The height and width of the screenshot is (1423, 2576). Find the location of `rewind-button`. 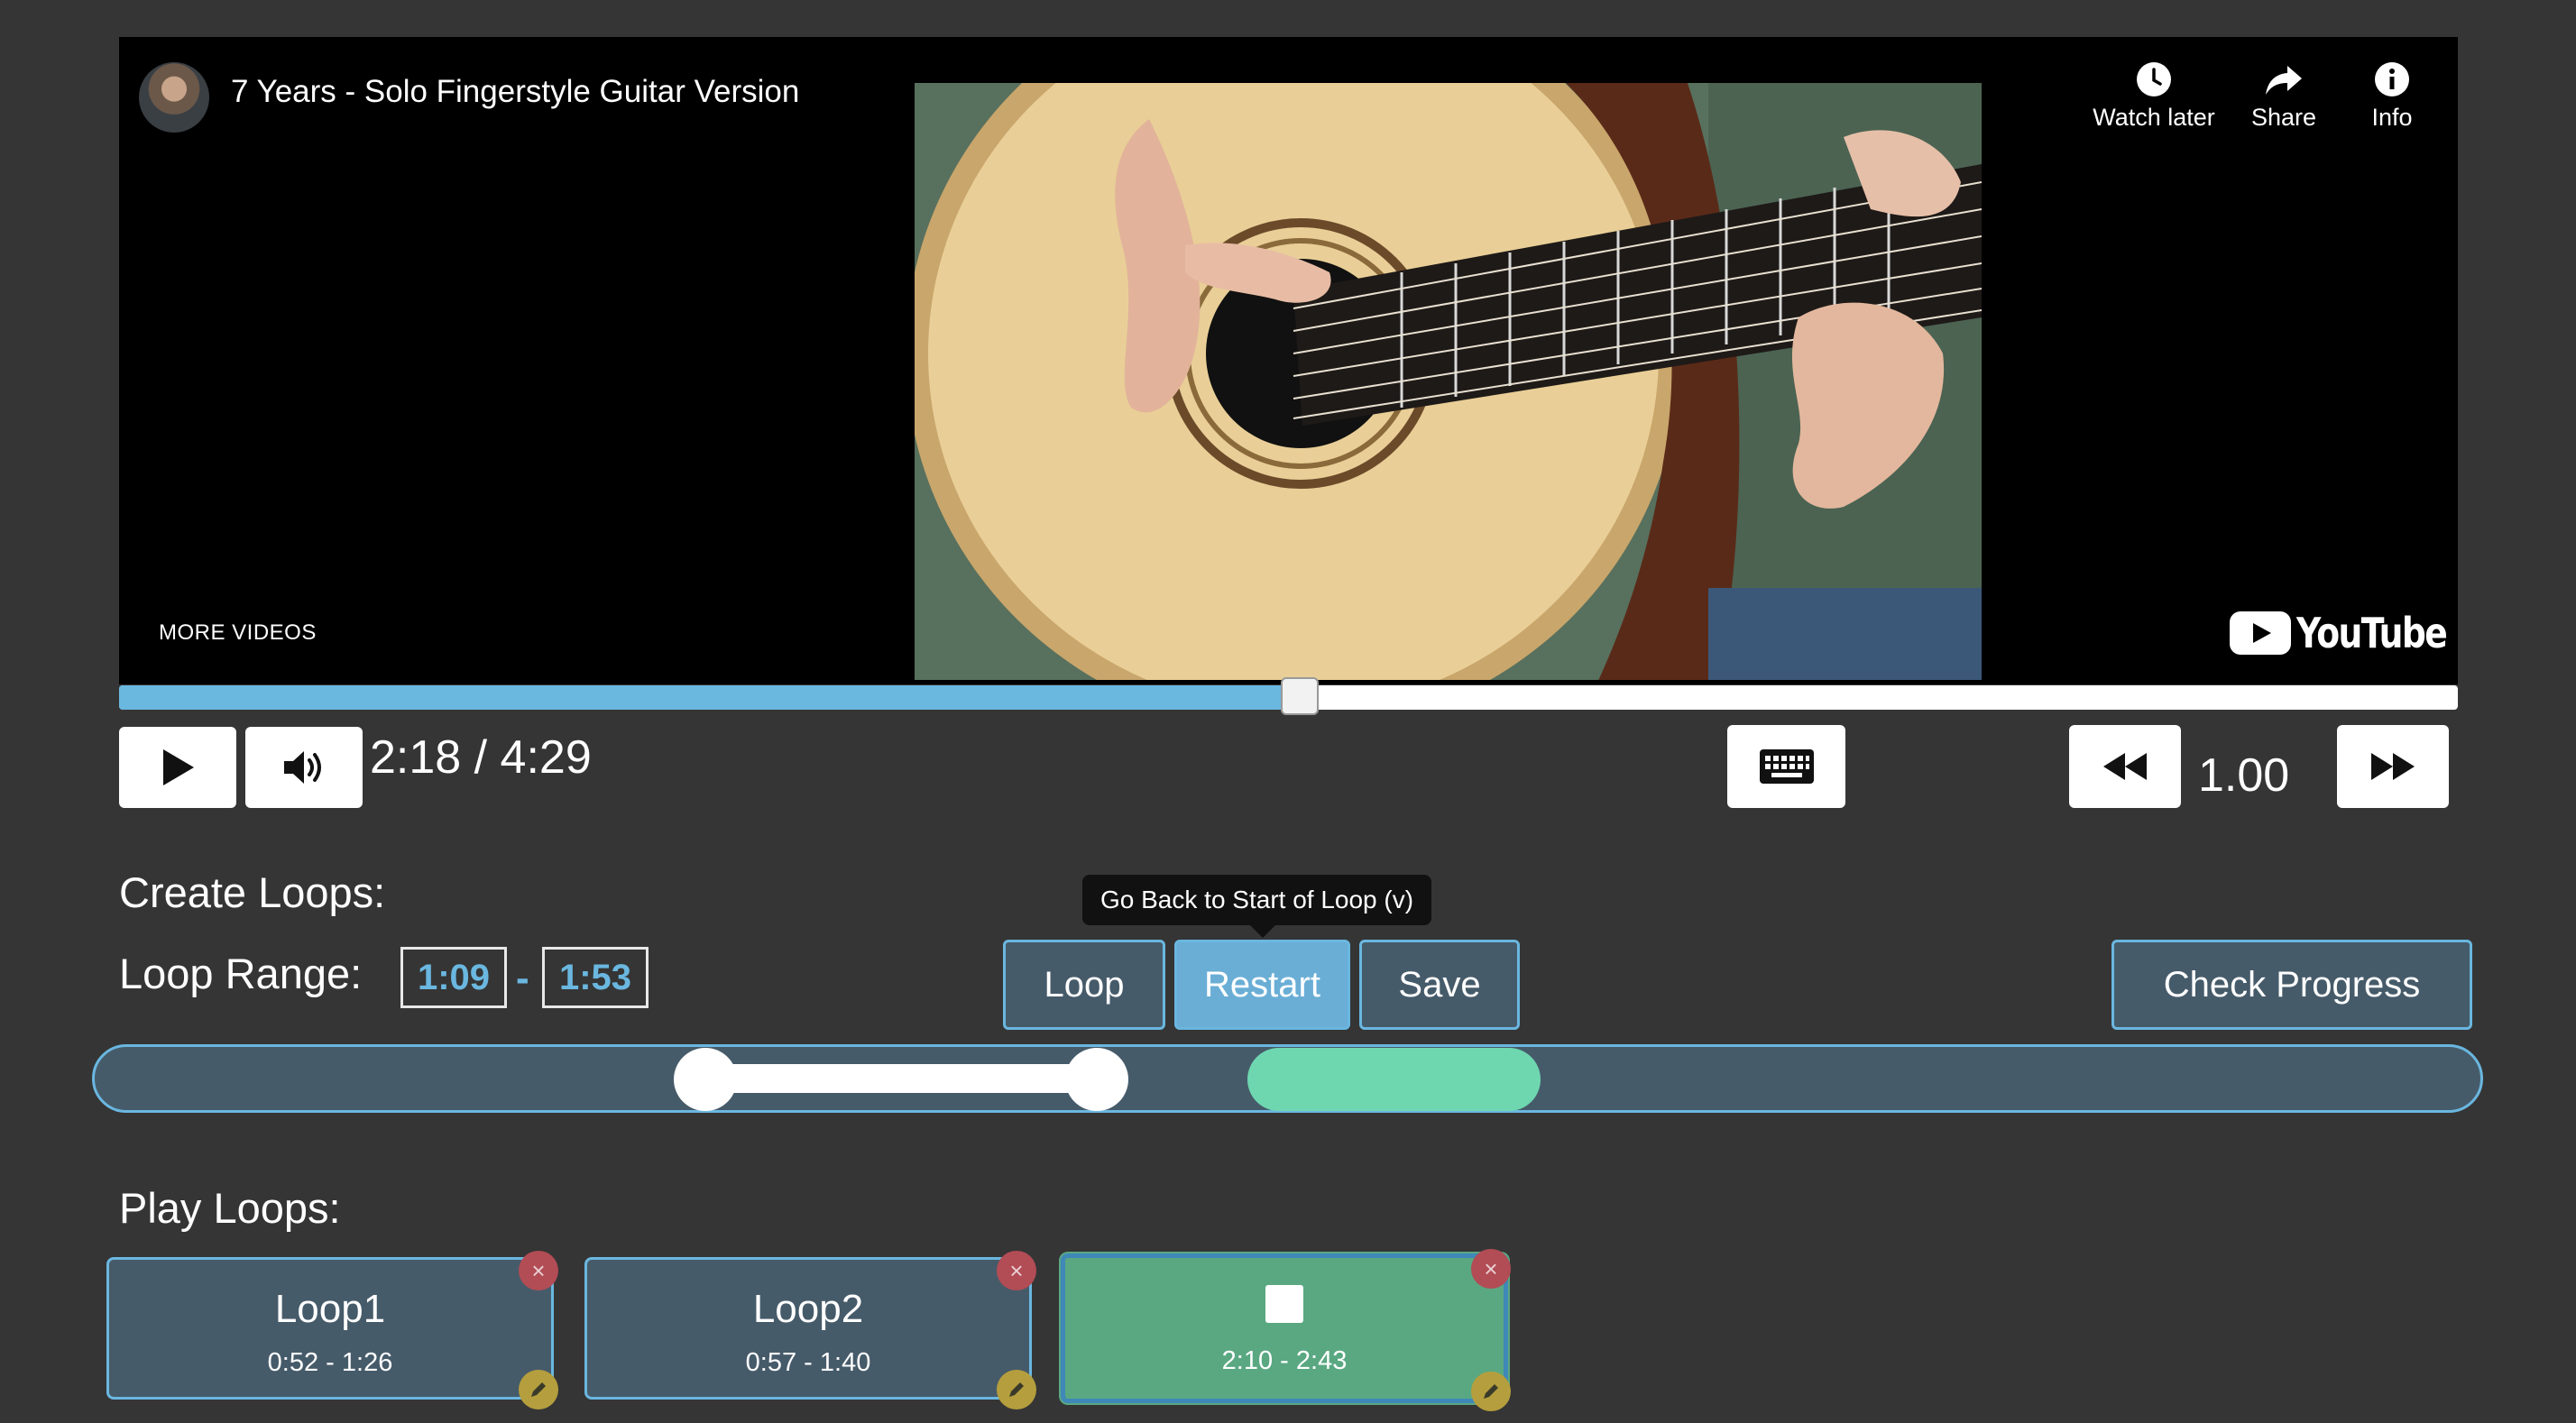

rewind-button is located at coordinates (2125, 766).